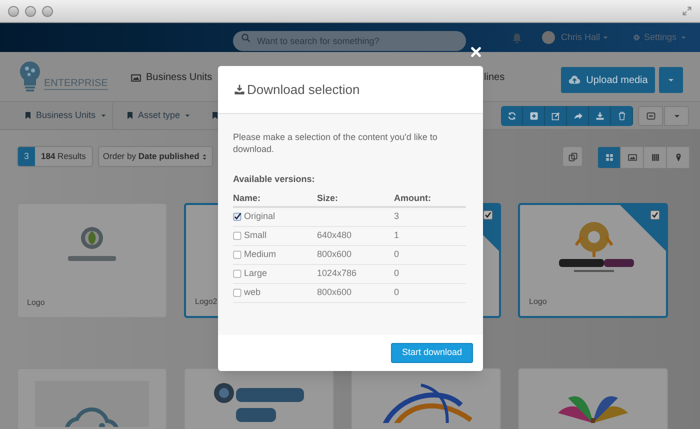  What do you see at coordinates (63, 156) in the screenshot?
I see `results-count: 184 Results` at bounding box center [63, 156].